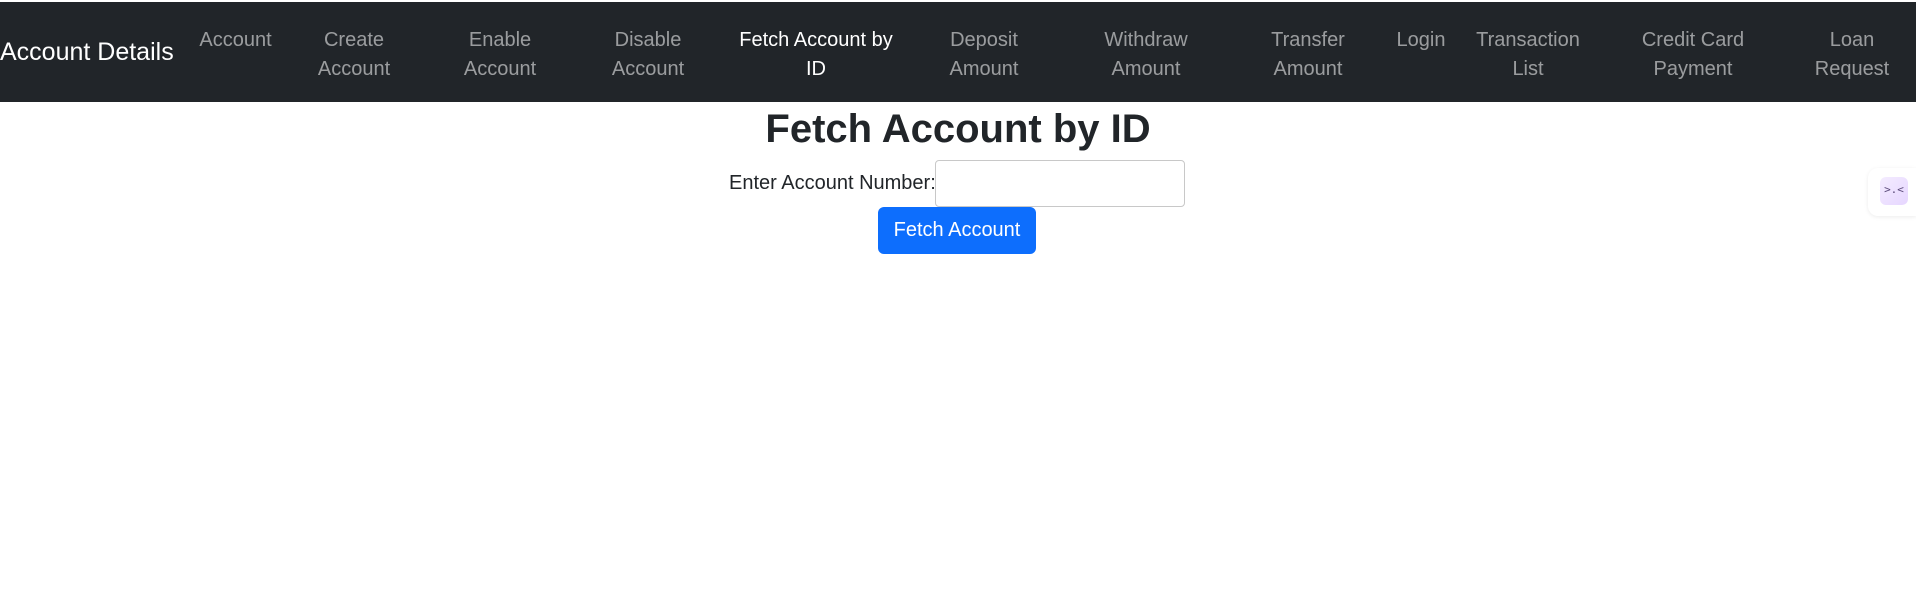 Image resolution: width=1916 pixels, height=612 pixels. I want to click on account-form-row: Enter Account Number:, so click(958, 184).